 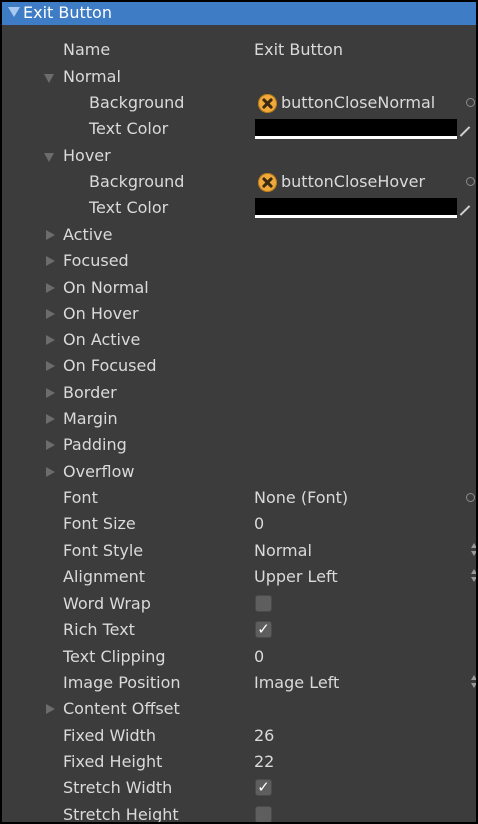 What do you see at coordinates (102, 339) in the screenshot?
I see `foldout-label: On Active` at bounding box center [102, 339].